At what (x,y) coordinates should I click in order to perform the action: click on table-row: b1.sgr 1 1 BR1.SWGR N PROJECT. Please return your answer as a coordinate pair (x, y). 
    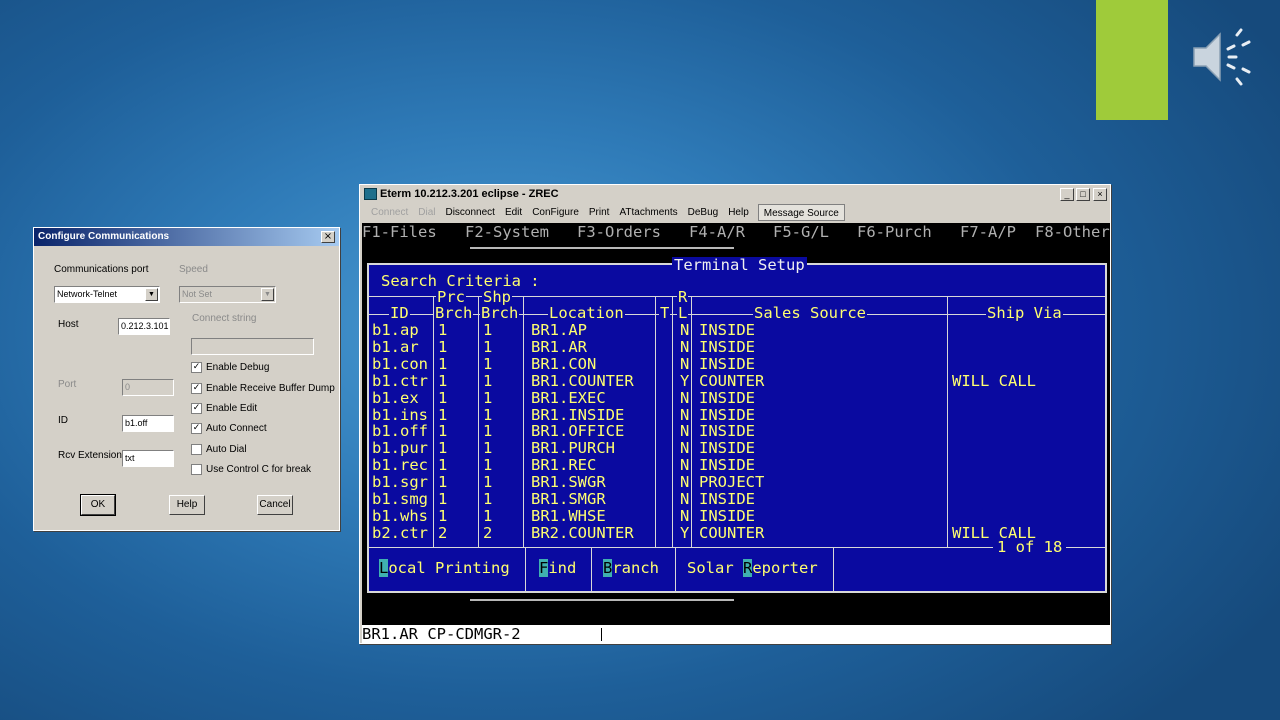
    Looking at the image, I should click on (737, 482).